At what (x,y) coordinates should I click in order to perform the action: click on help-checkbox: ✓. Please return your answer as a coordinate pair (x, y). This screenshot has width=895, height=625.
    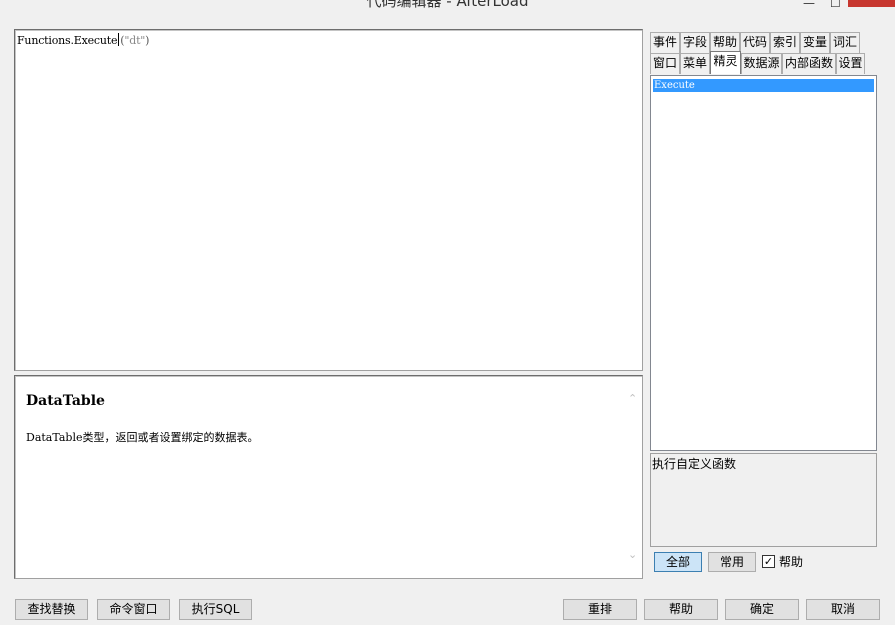
    Looking at the image, I should click on (768, 561).